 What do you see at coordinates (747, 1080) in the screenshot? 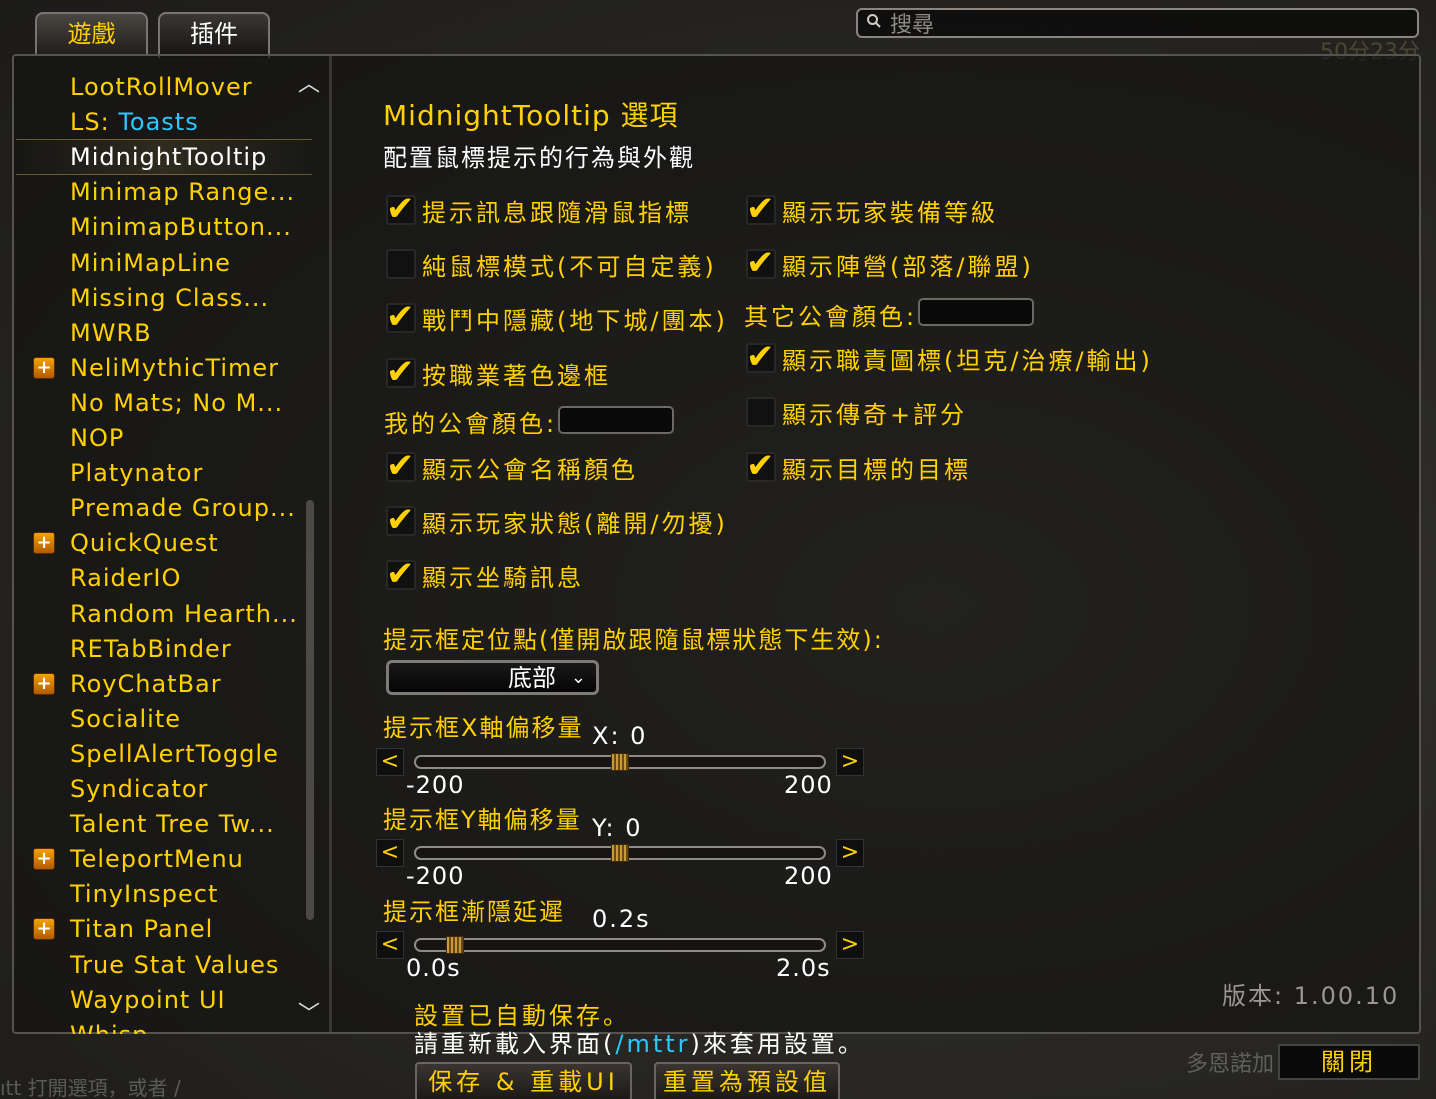
I see `reset-defaults-button: 重置為預設值` at bounding box center [747, 1080].